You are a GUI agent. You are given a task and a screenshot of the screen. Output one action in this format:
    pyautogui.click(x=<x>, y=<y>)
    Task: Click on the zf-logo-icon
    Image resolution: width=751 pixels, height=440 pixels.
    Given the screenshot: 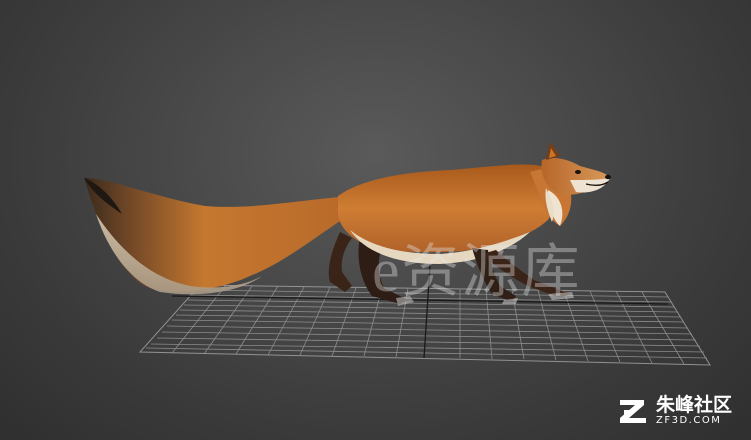 What is the action you would take?
    pyautogui.click(x=633, y=411)
    